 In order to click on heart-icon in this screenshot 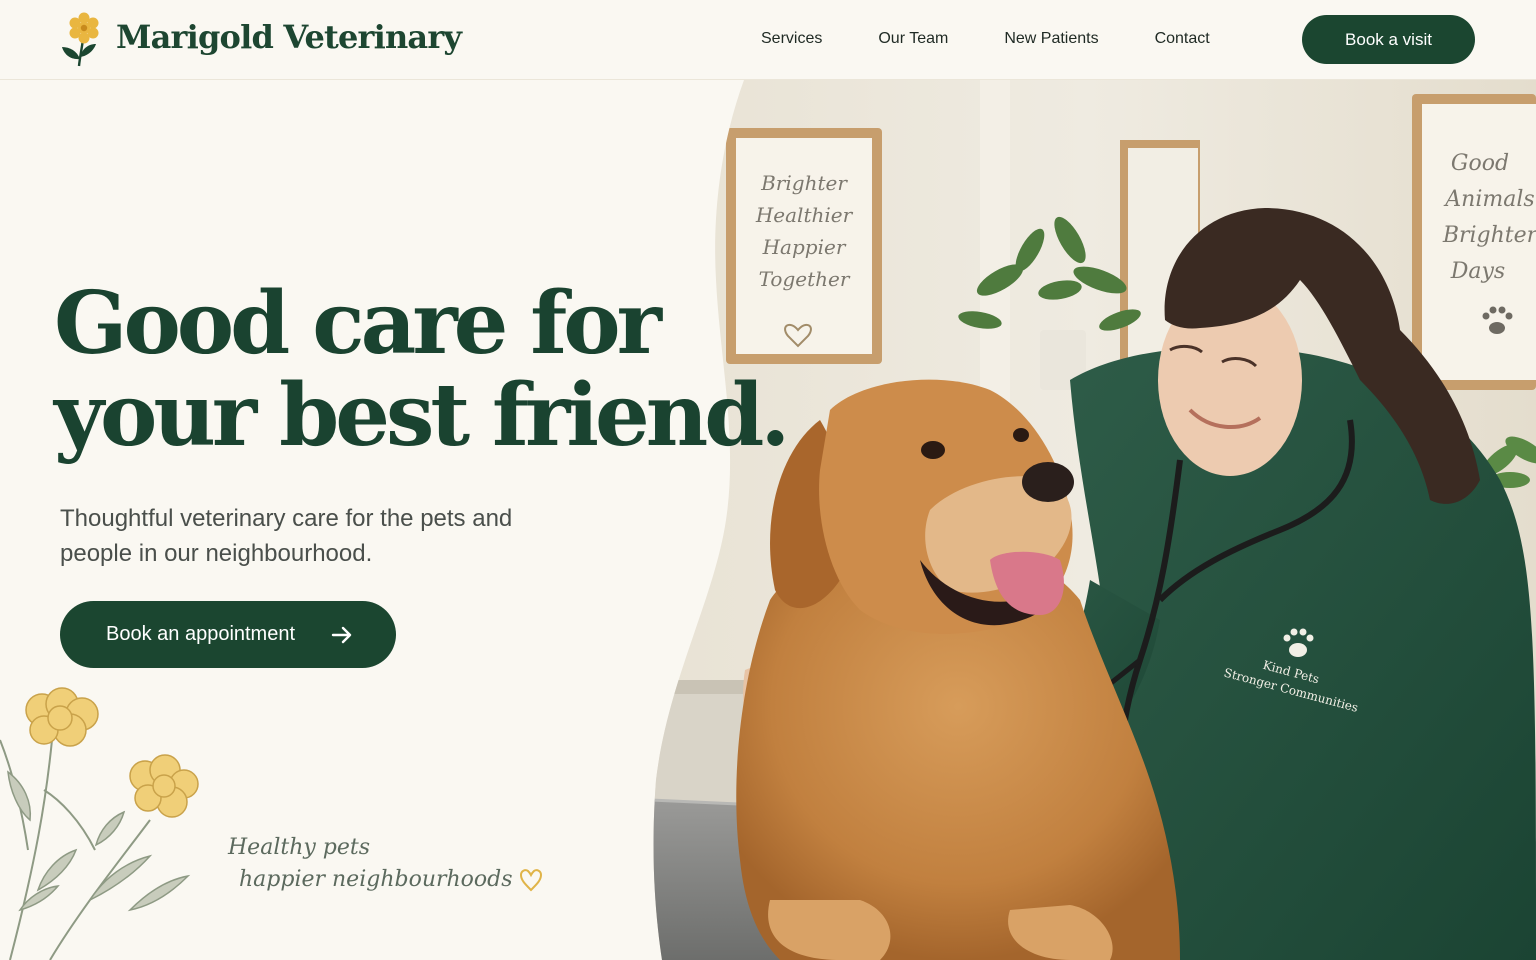, I will do `click(530, 880)`.